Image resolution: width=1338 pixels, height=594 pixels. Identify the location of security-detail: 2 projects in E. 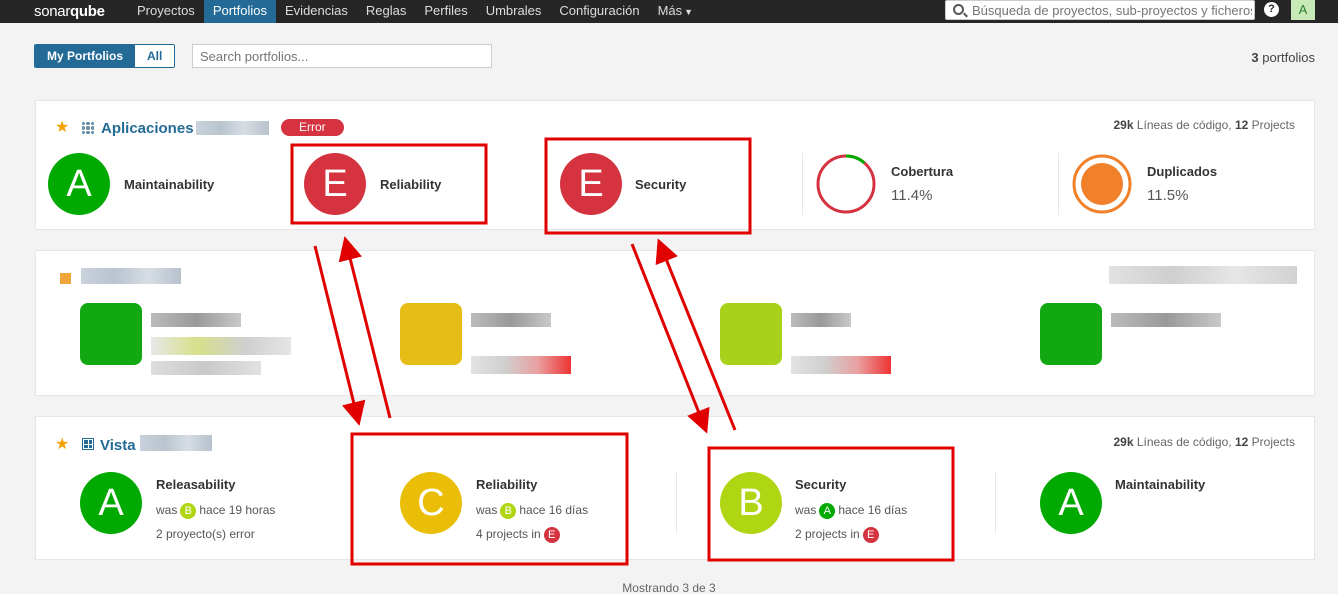
(838, 535).